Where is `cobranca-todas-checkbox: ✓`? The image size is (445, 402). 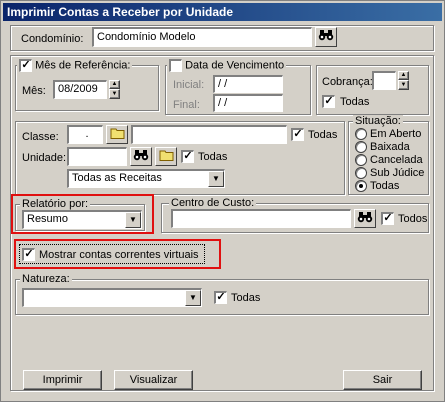 cobranca-todas-checkbox: ✓ is located at coordinates (328, 101).